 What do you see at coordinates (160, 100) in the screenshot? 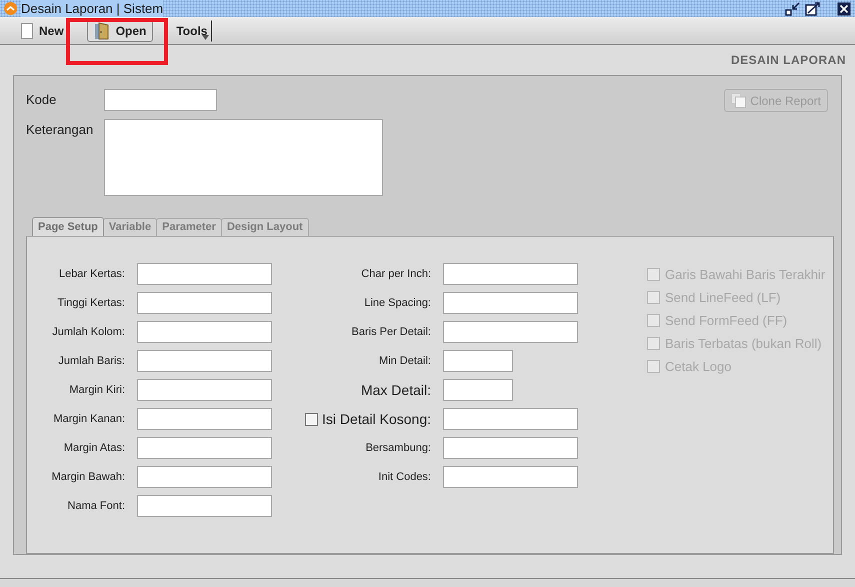
I see `code-field` at bounding box center [160, 100].